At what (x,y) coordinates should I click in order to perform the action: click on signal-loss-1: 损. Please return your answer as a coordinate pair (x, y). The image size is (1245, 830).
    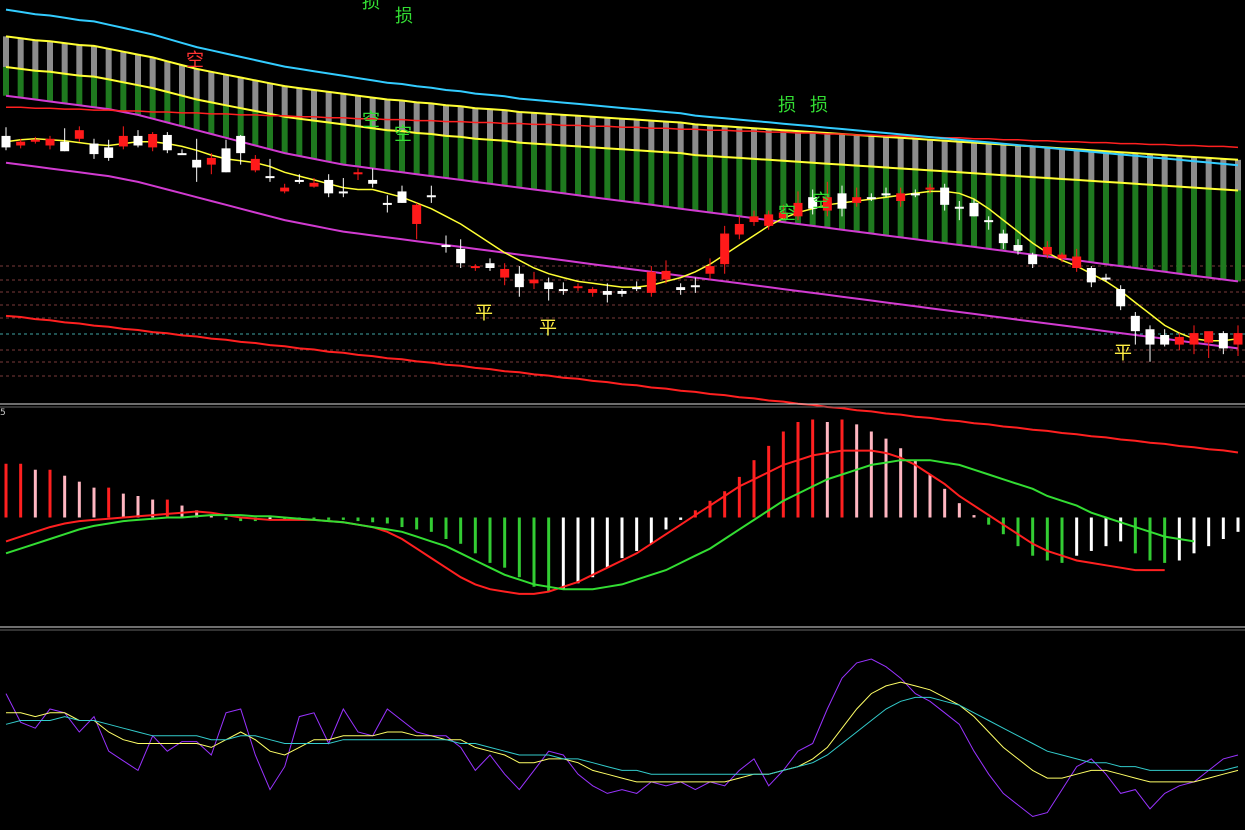
    Looking at the image, I should click on (371, 6).